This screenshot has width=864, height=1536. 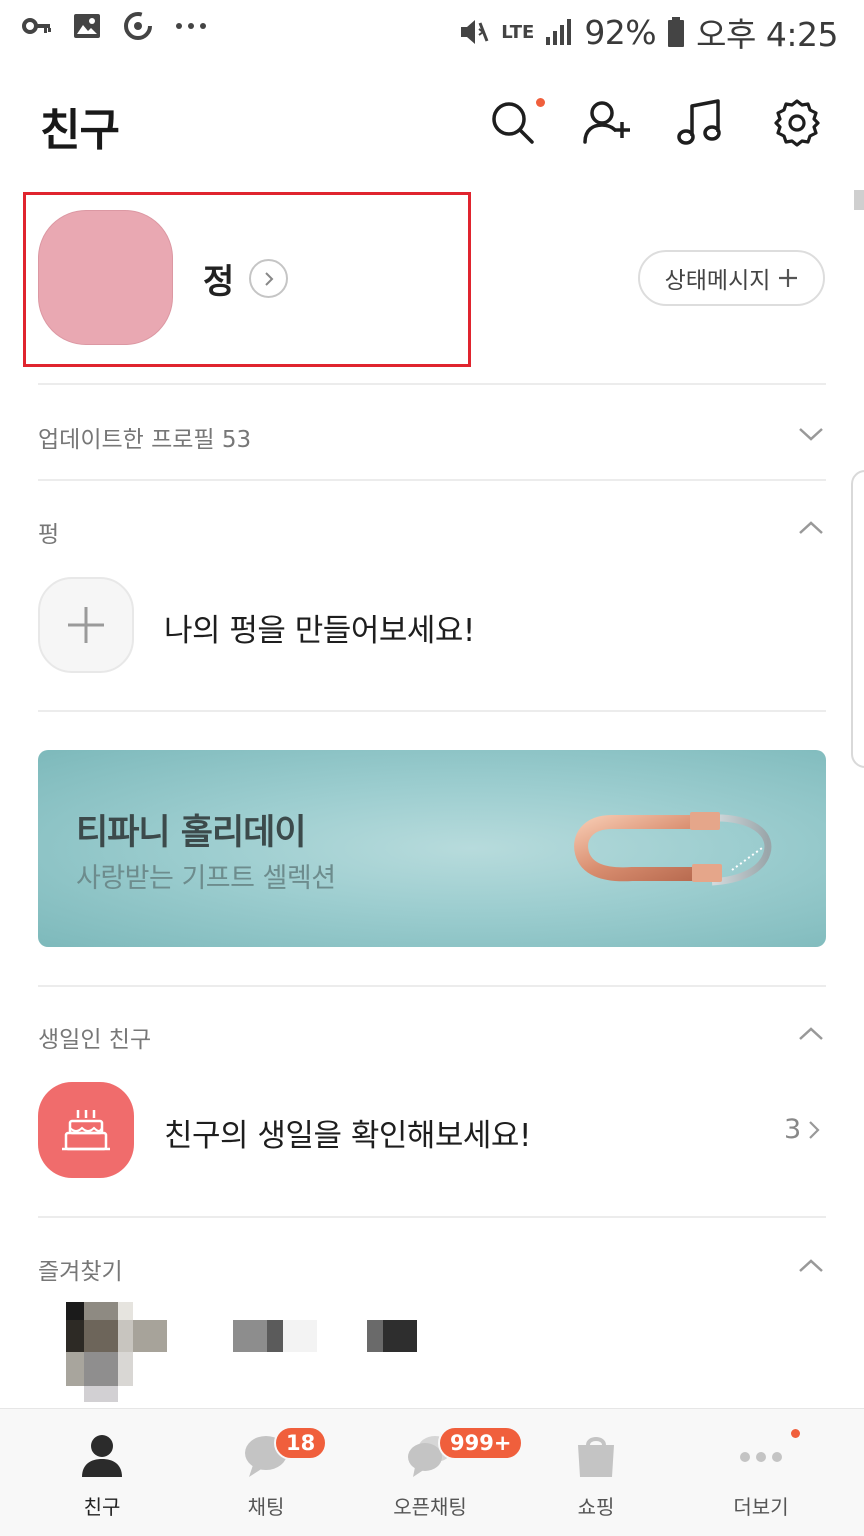 What do you see at coordinates (513, 123) in the screenshot?
I see `search-icon` at bounding box center [513, 123].